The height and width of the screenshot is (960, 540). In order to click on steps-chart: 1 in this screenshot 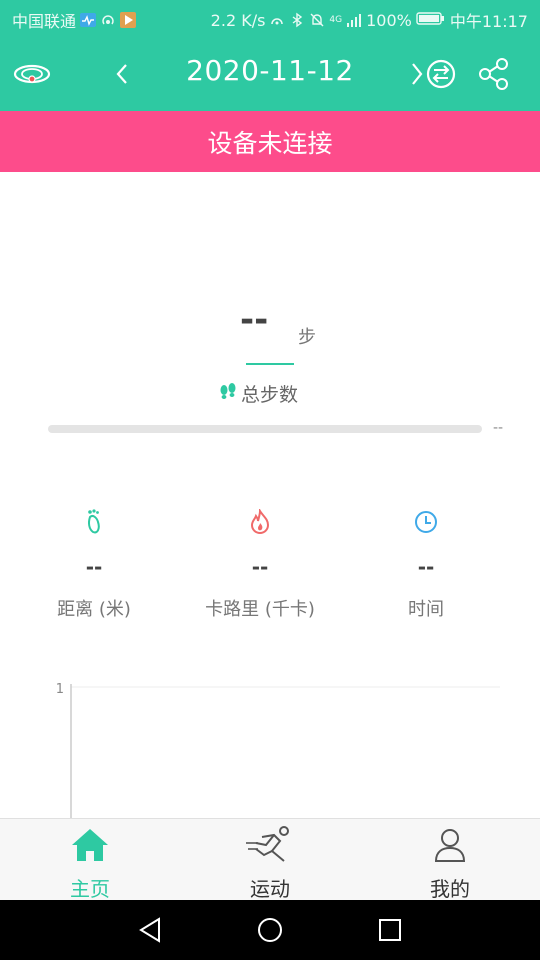, I will do `click(275, 747)`.